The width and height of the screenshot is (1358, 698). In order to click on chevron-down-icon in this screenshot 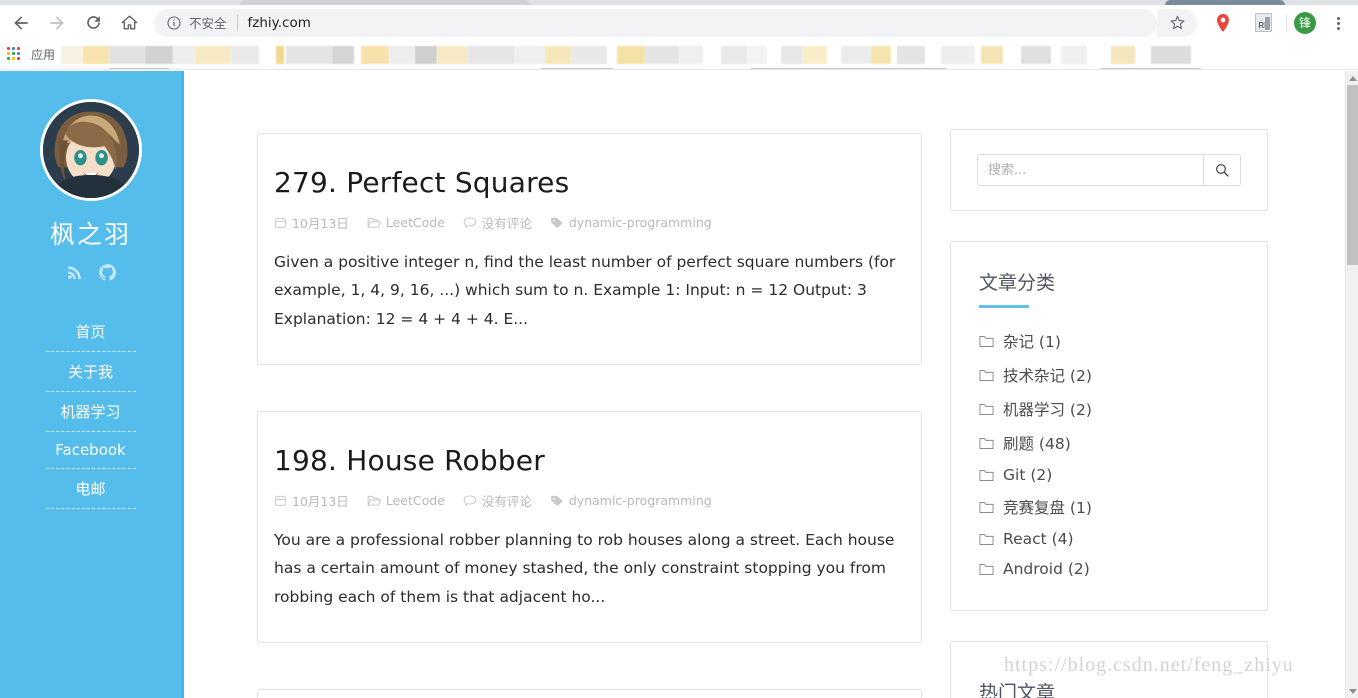, I will do `click(1352, 691)`.